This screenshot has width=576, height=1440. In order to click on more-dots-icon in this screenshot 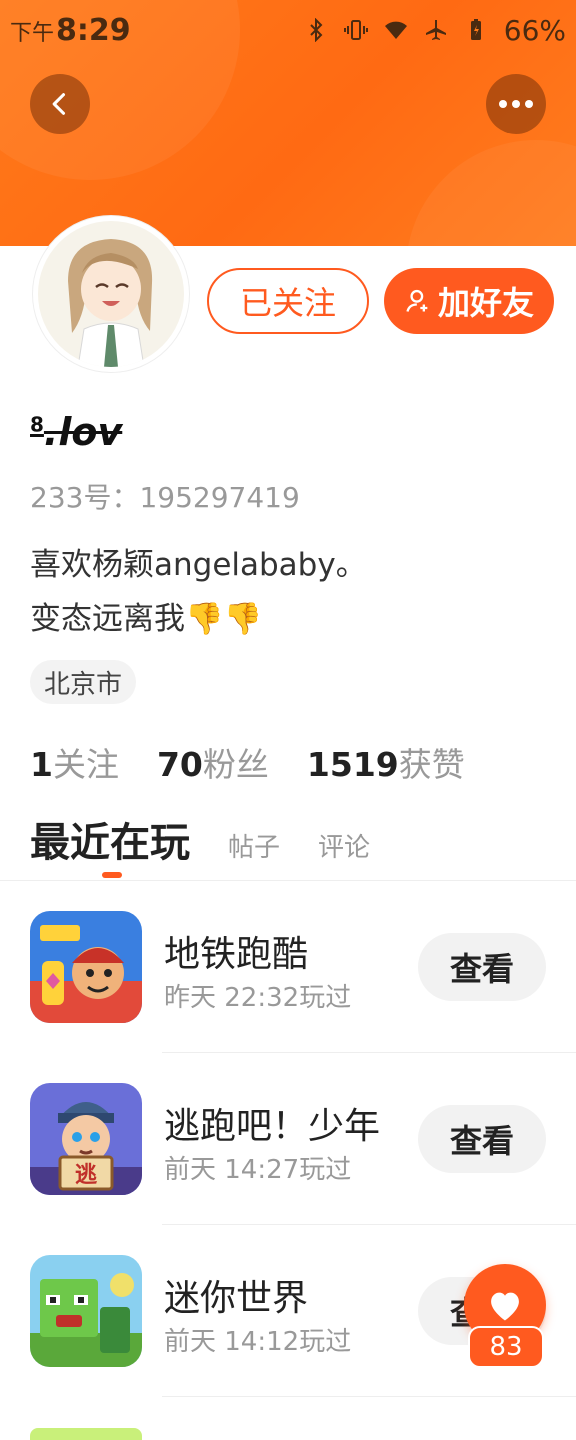, I will do `click(516, 104)`.